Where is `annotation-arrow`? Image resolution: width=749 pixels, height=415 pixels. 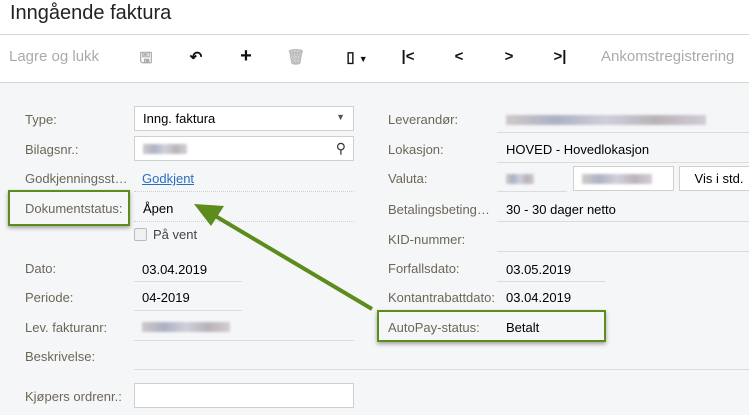
annotation-arrow is located at coordinates (284, 257).